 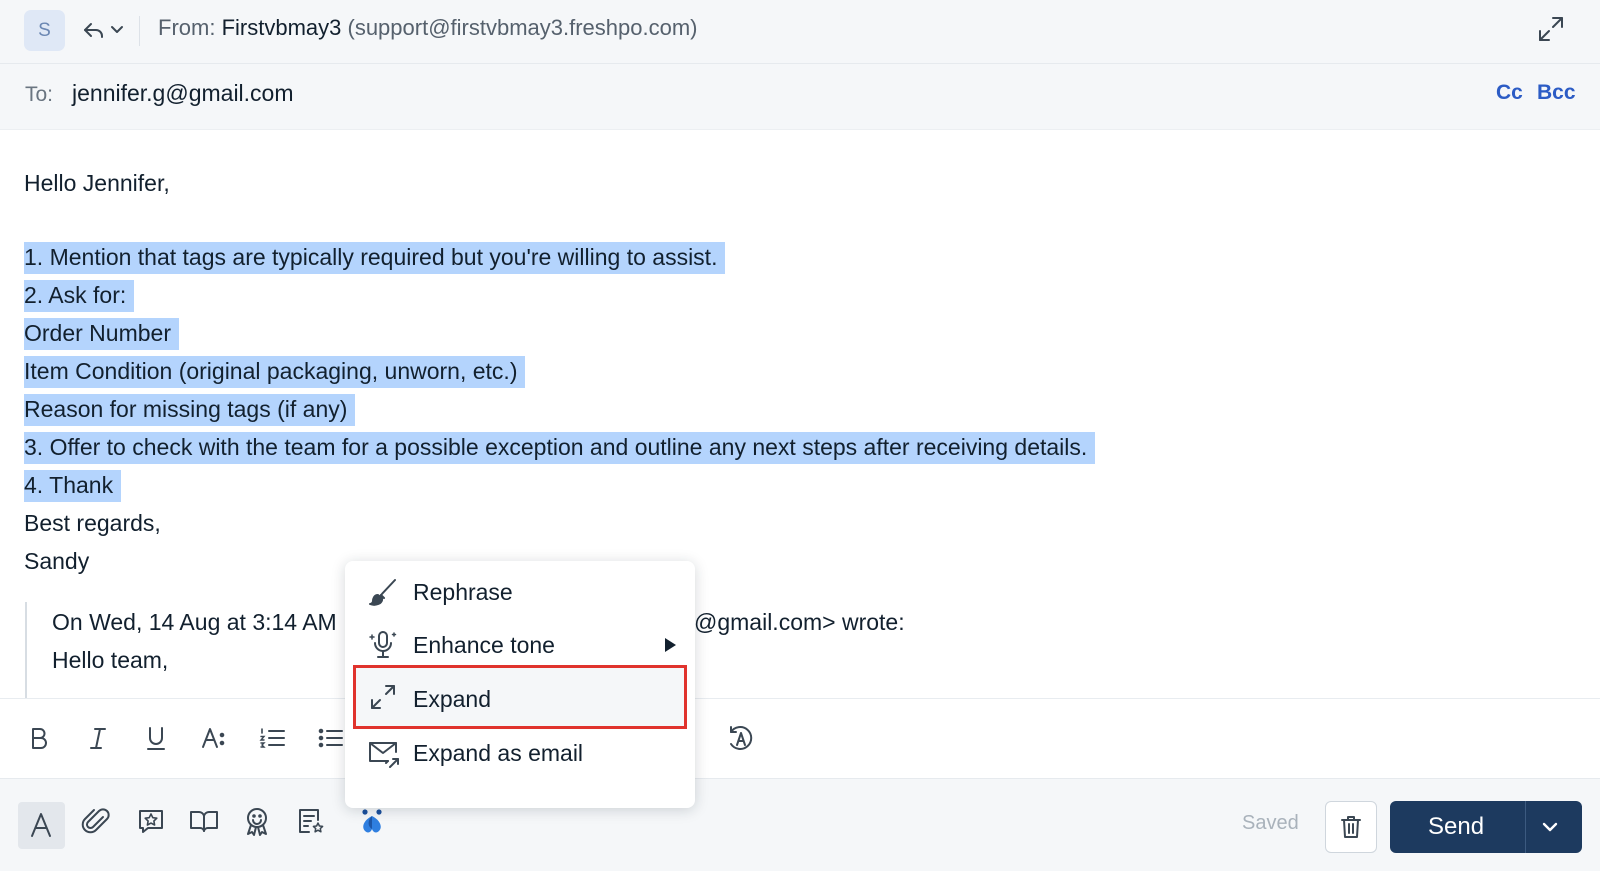 What do you see at coordinates (1525, 827) in the screenshot?
I see `send-divider` at bounding box center [1525, 827].